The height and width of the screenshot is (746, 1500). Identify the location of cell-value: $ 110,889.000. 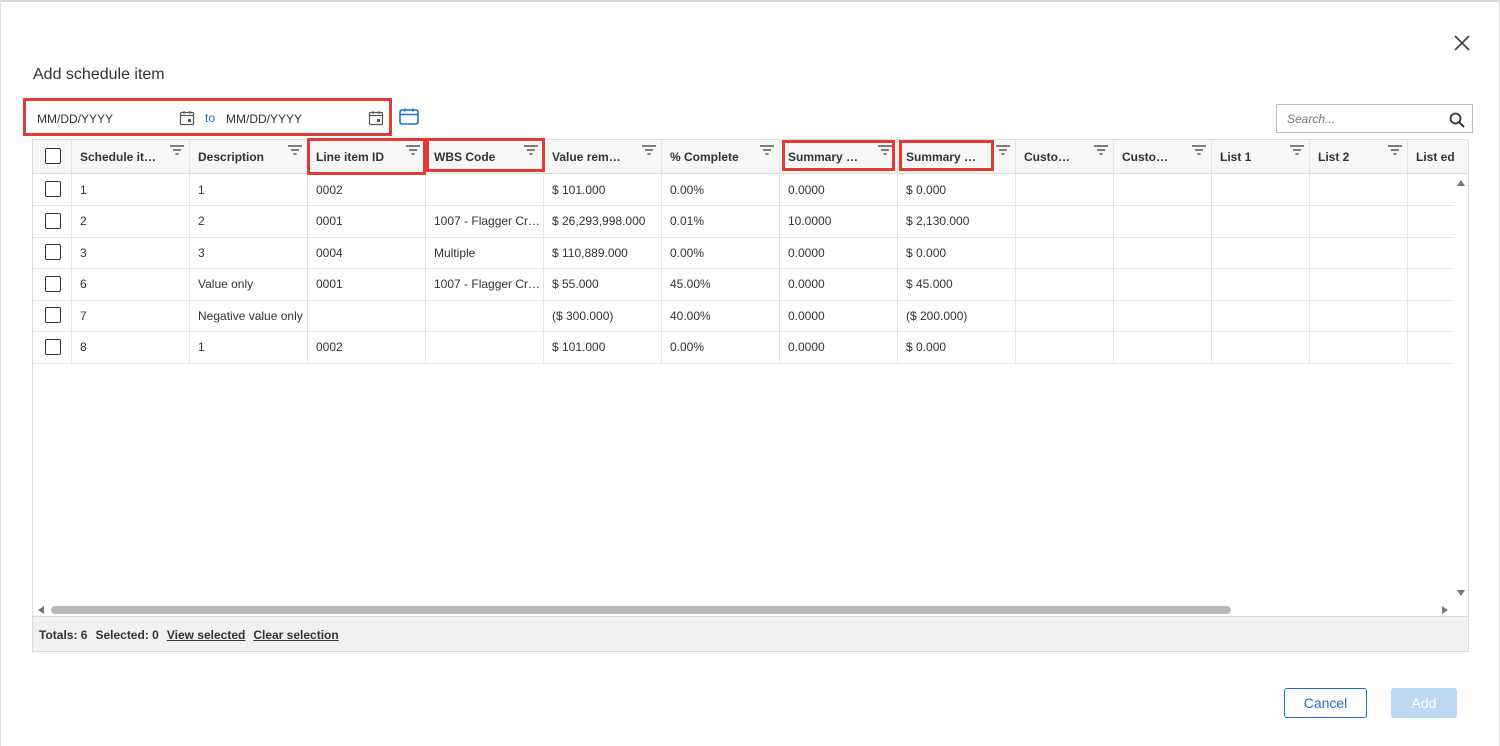
(590, 252).